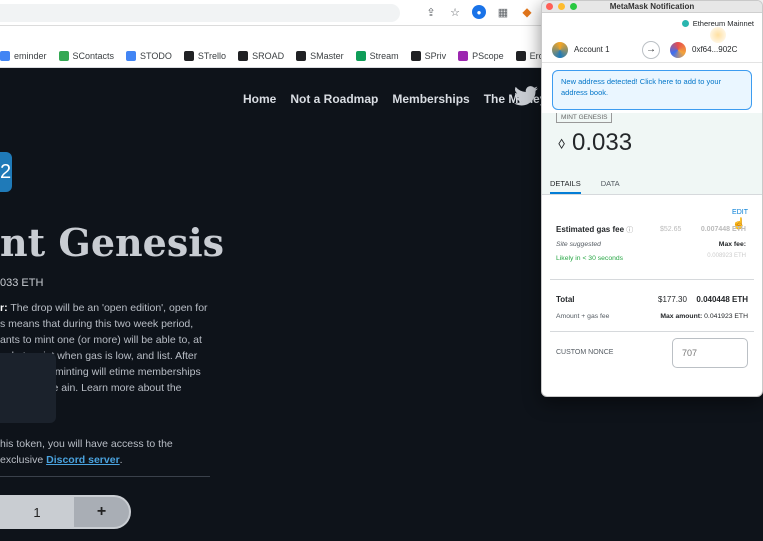 The width and height of the screenshot is (763, 541). What do you see at coordinates (562, 143) in the screenshot?
I see `eth-icon: ⬨` at bounding box center [562, 143].